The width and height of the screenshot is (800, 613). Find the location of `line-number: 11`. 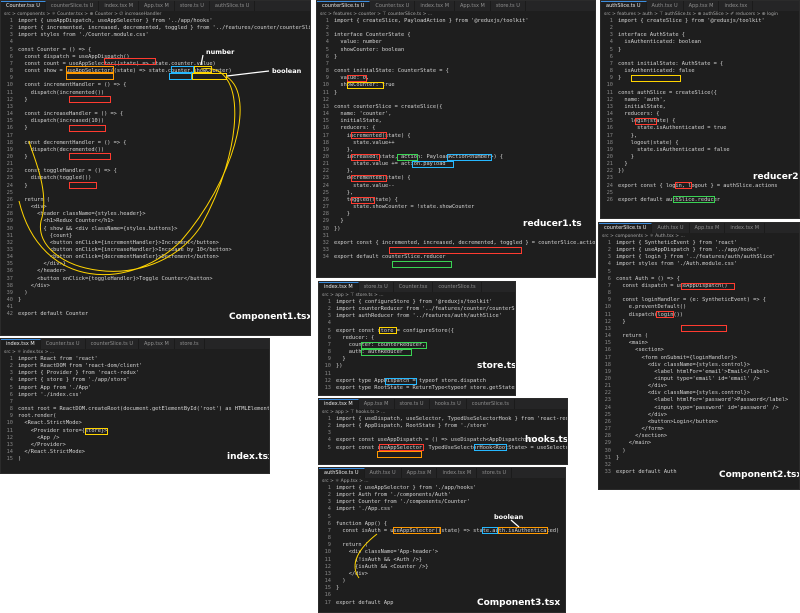

line-number: 11 is located at coordinates (327, 373).